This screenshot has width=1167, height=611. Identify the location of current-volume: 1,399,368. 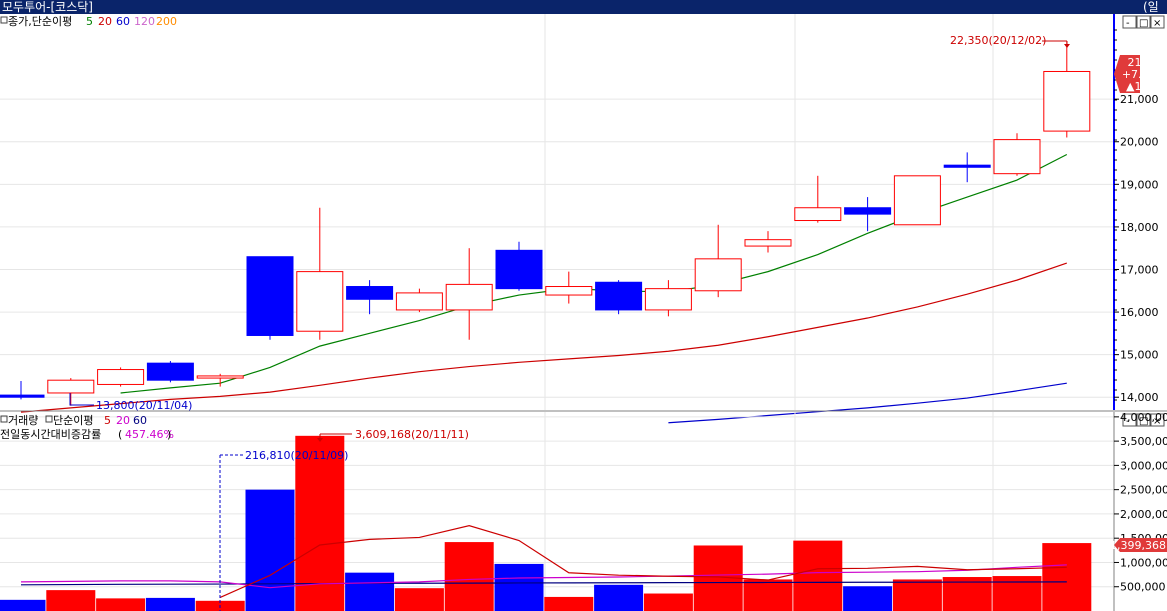
(1138, 545).